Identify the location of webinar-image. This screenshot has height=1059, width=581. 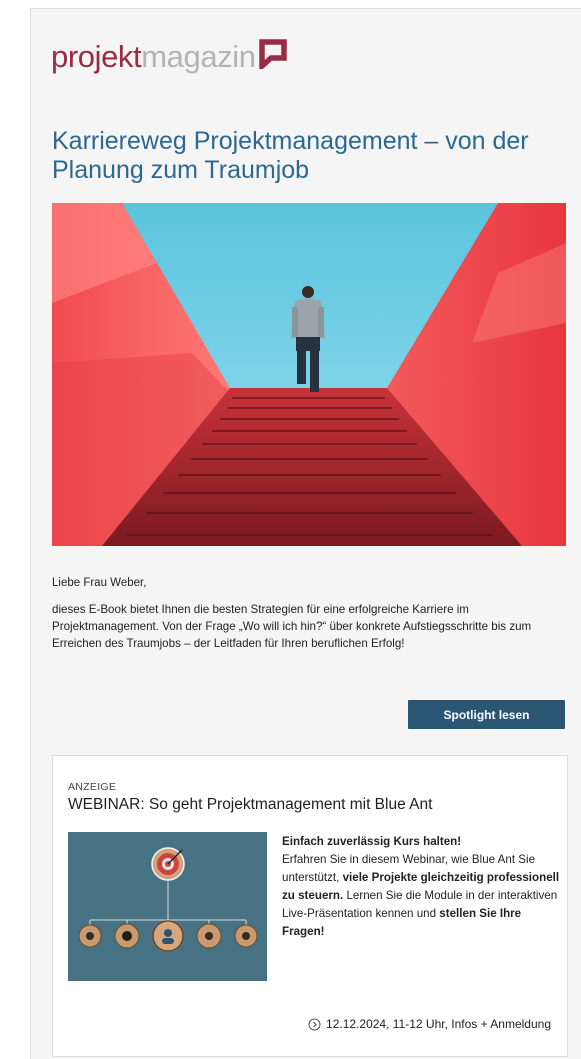
(167, 906).